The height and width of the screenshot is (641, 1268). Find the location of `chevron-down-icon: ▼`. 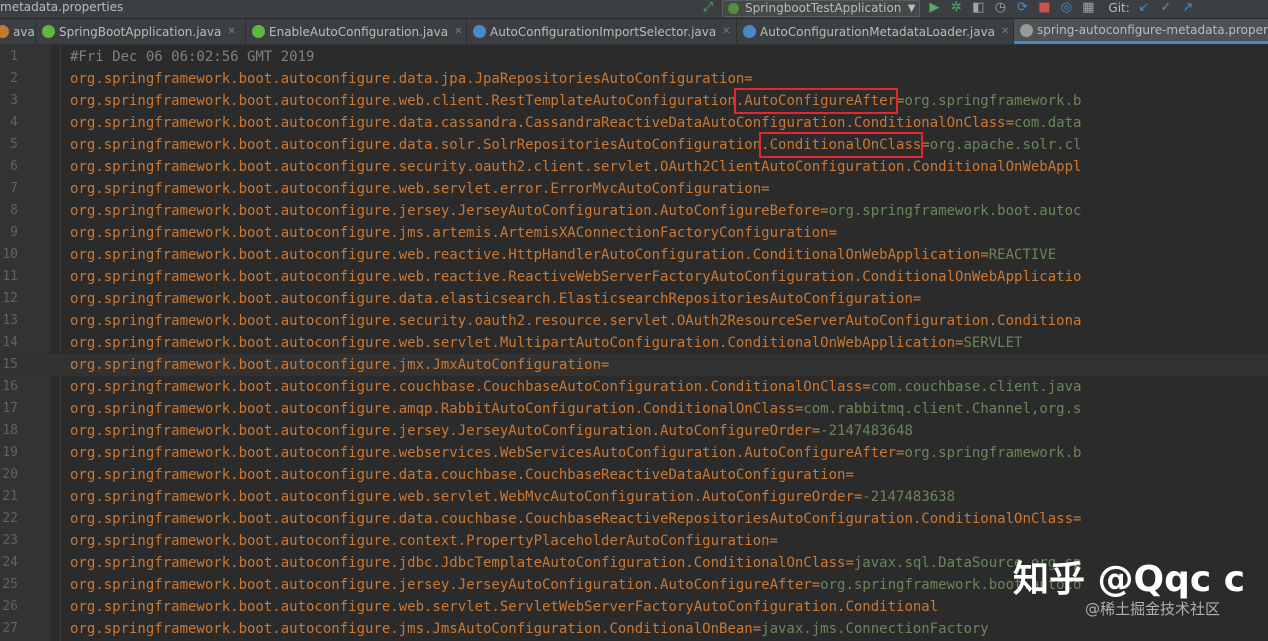

chevron-down-icon: ▼ is located at coordinates (911, 8).